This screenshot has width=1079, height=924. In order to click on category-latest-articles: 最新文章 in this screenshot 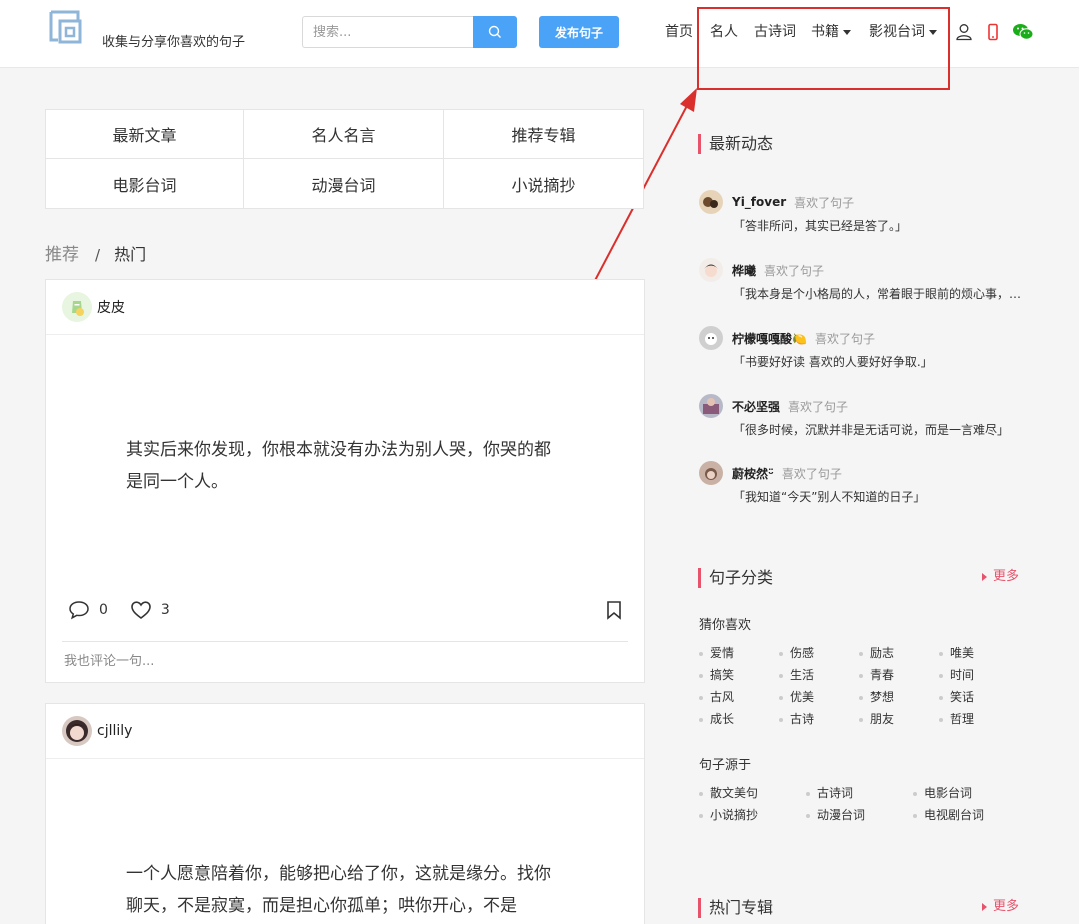, I will do `click(145, 134)`.